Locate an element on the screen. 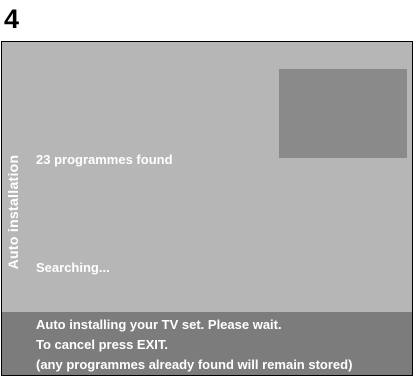 Image resolution: width=414 pixels, height=376 pixels. programmes-found-text: 23 programmes found is located at coordinates (104, 159).